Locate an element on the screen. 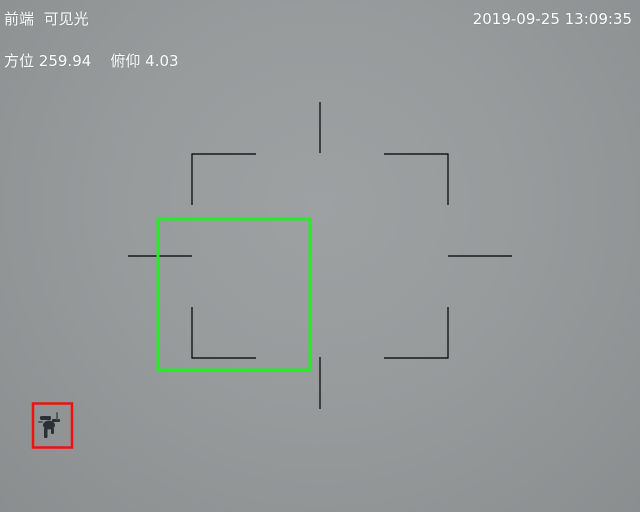 This screenshot has height=512, width=640. target-marker is located at coordinates (52, 425).